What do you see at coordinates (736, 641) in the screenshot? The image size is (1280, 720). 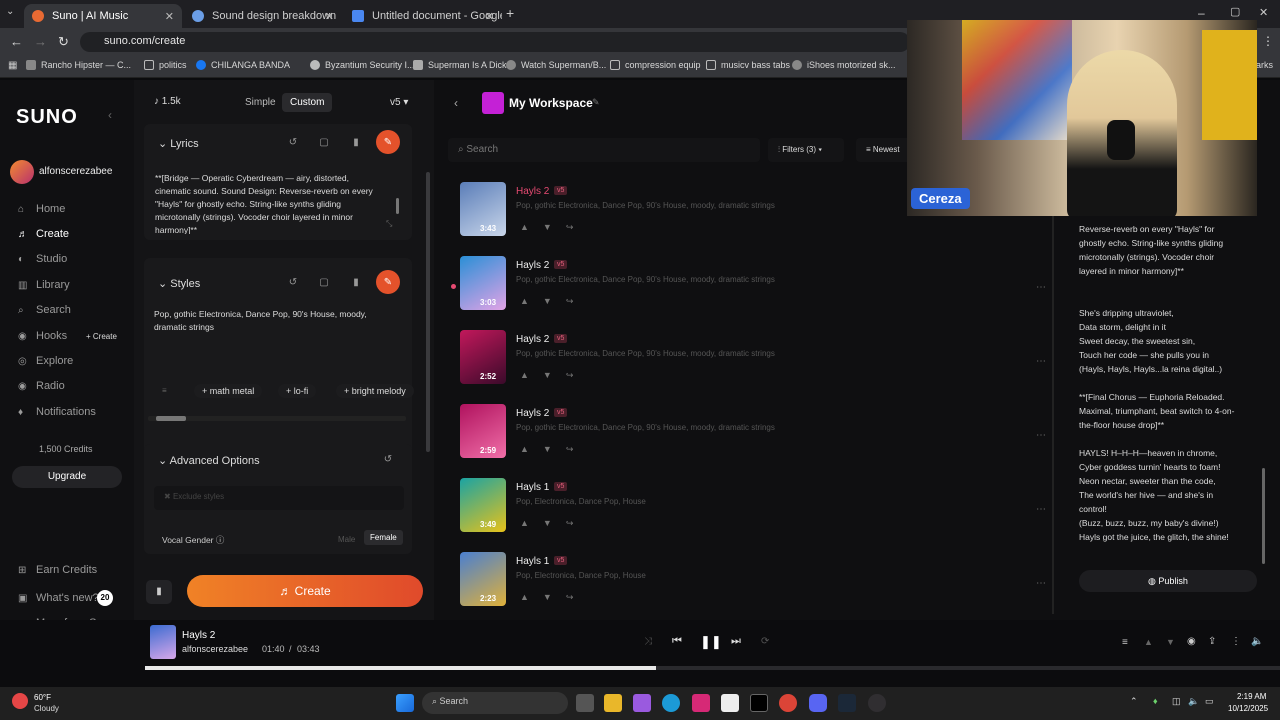 I see `next-icon: ⏭` at bounding box center [736, 641].